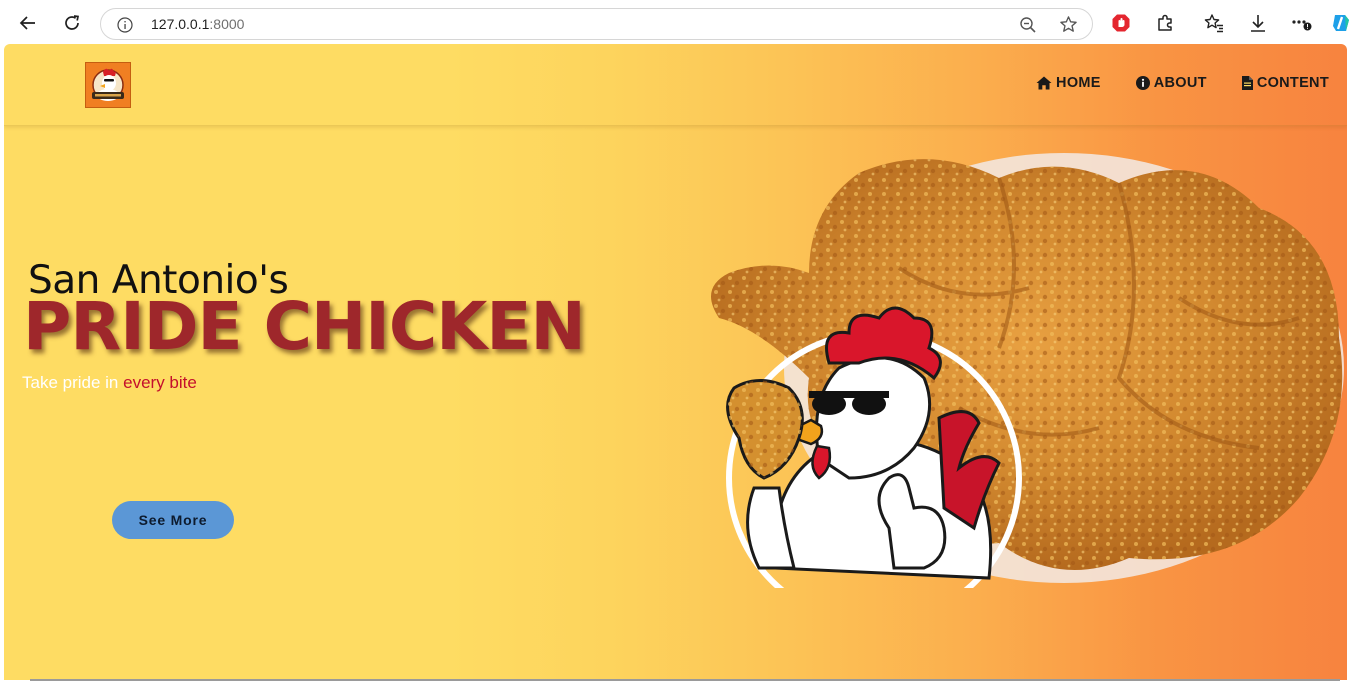 This screenshot has height=683, width=1349. I want to click on back-arrow-icon, so click(27, 23).